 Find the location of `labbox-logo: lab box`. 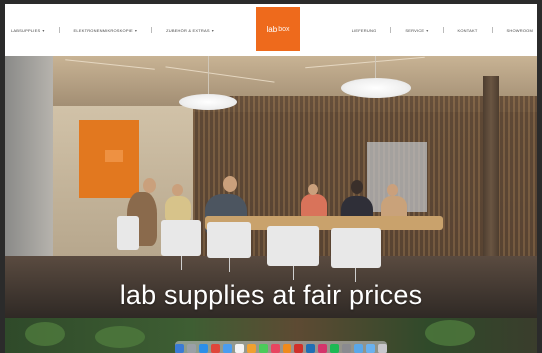

labbox-logo: lab box is located at coordinates (278, 29).